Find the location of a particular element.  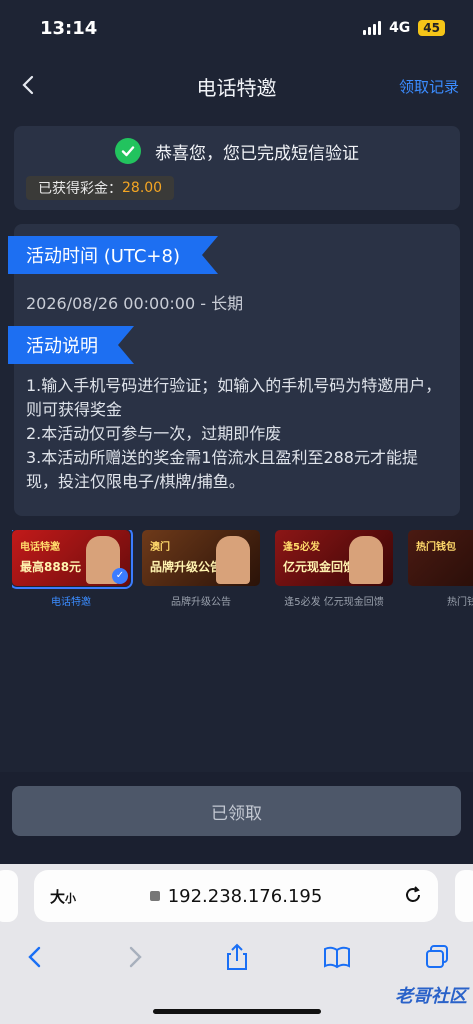

activity-time: 2026/08/26 00:00:00 - 长期 is located at coordinates (135, 303).